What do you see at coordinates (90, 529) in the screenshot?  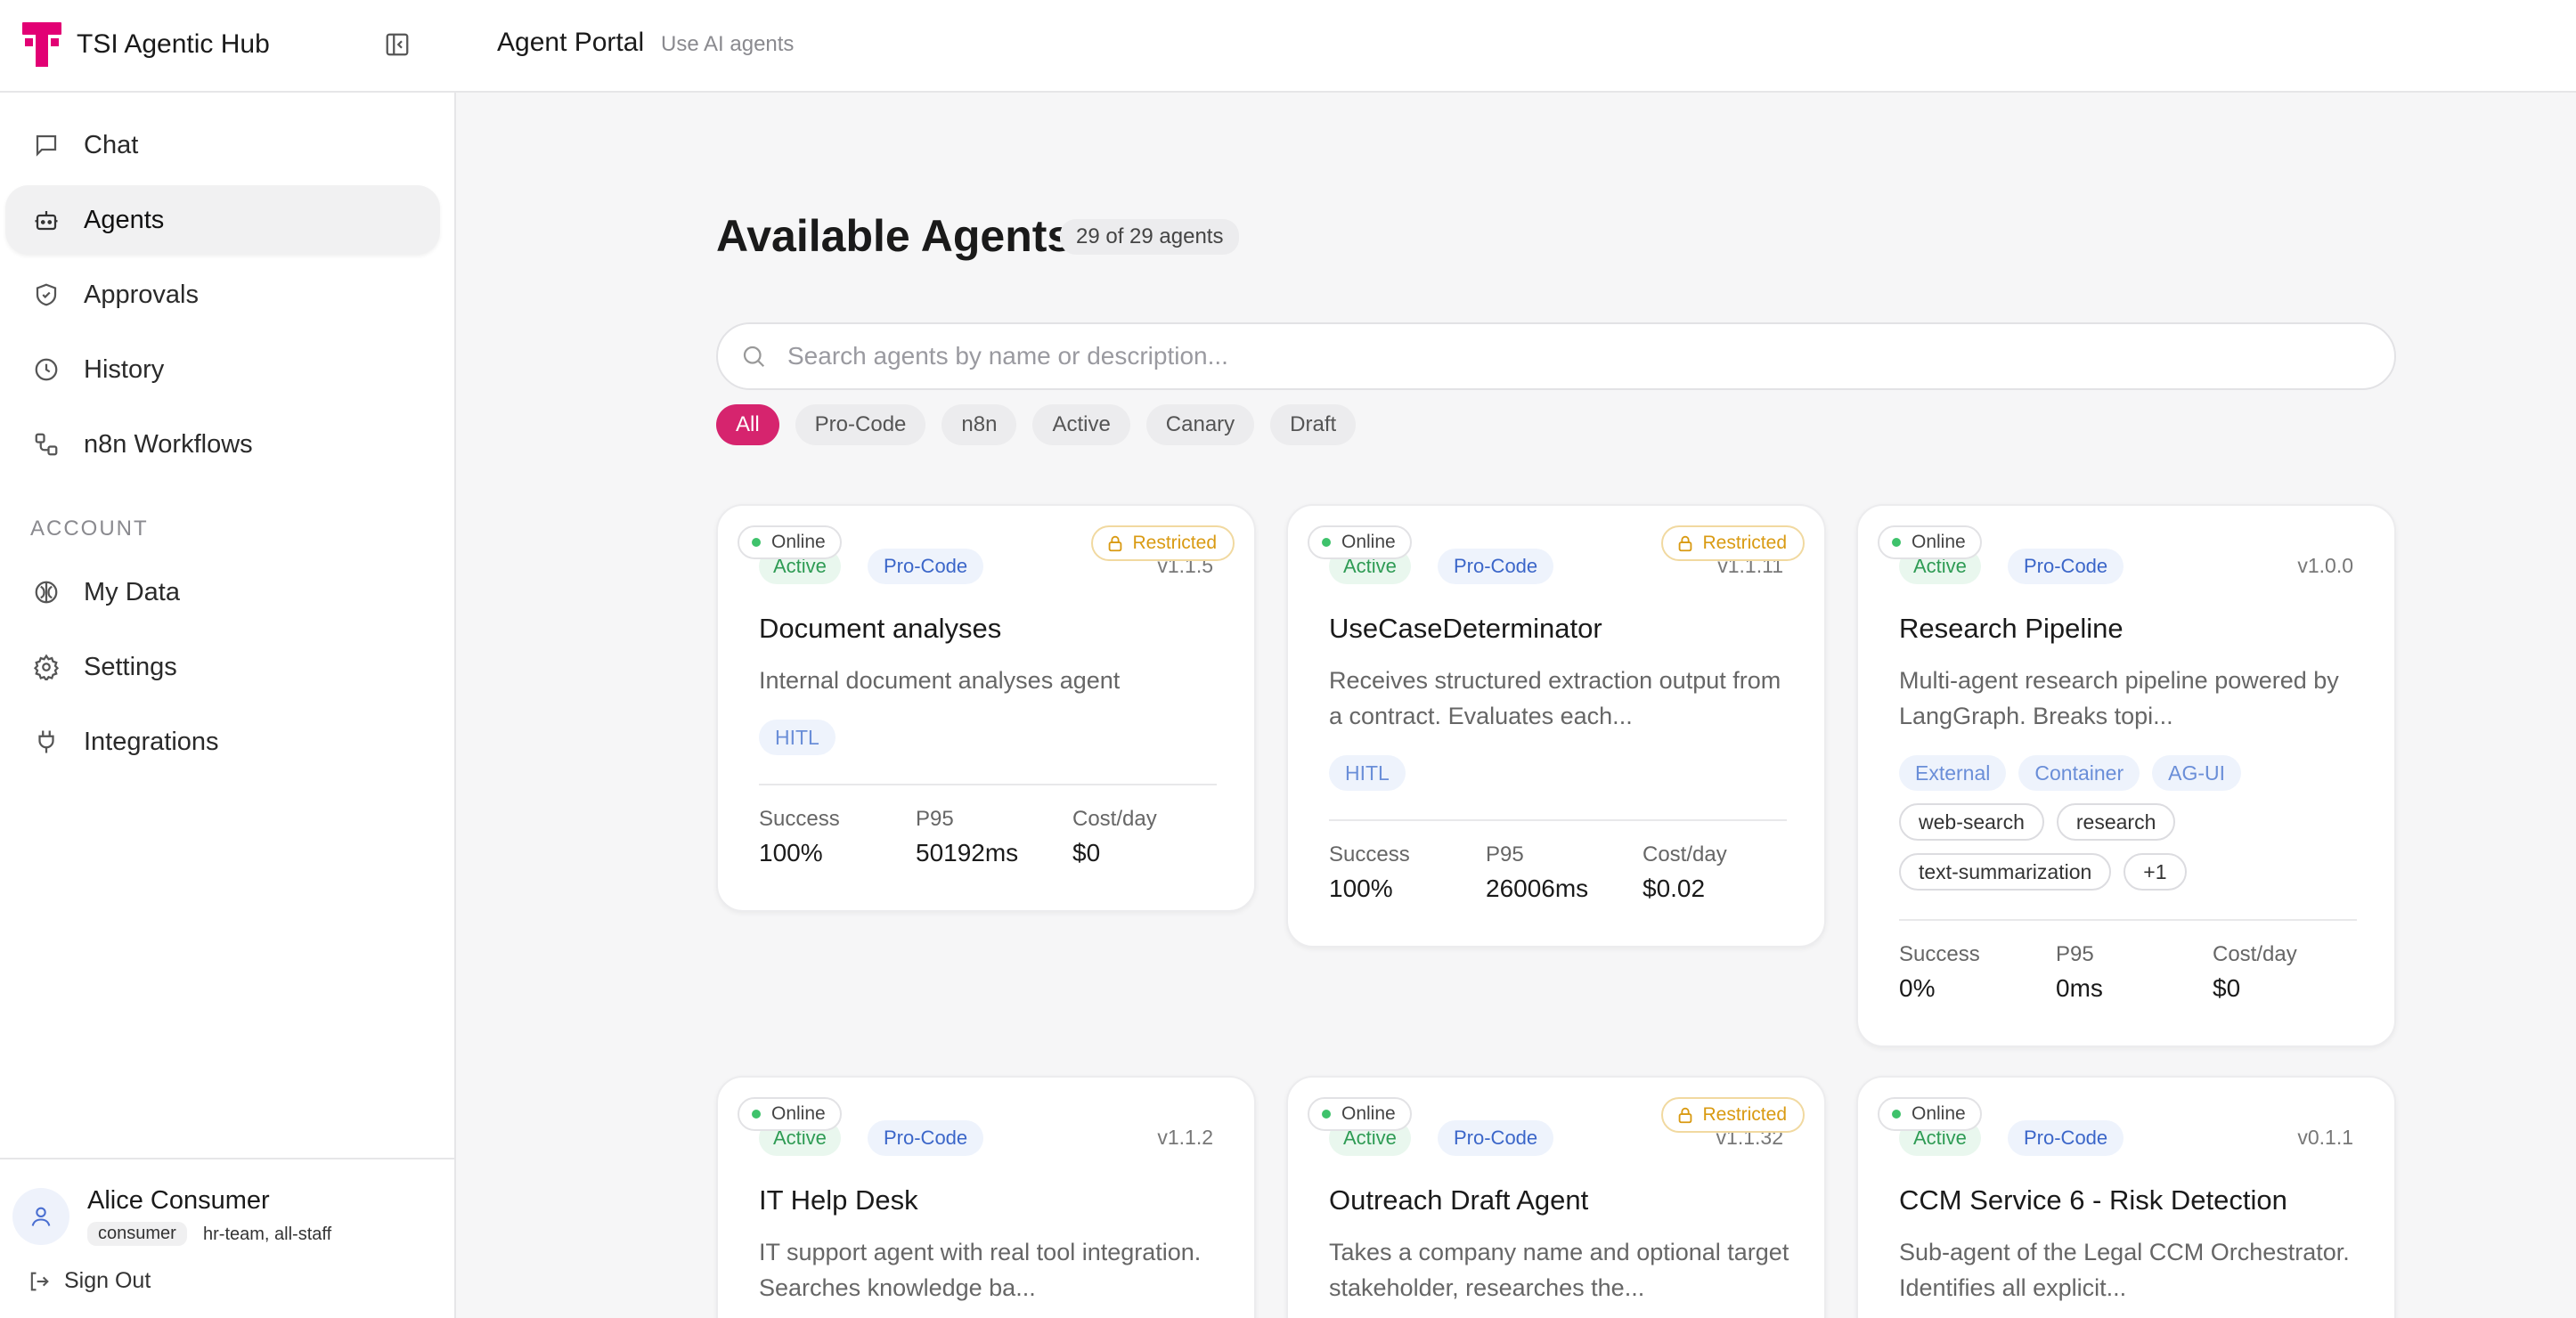 I see `account-section-label: ACCOUNT` at bounding box center [90, 529].